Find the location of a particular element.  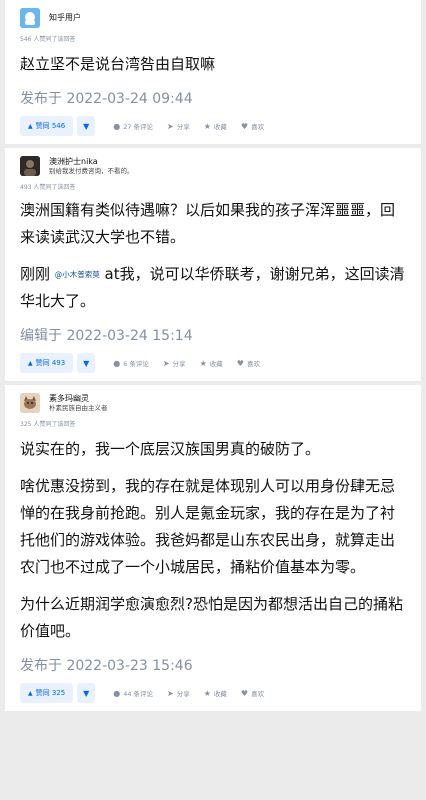

answer-author: 知乎用户 is located at coordinates (213, 14).